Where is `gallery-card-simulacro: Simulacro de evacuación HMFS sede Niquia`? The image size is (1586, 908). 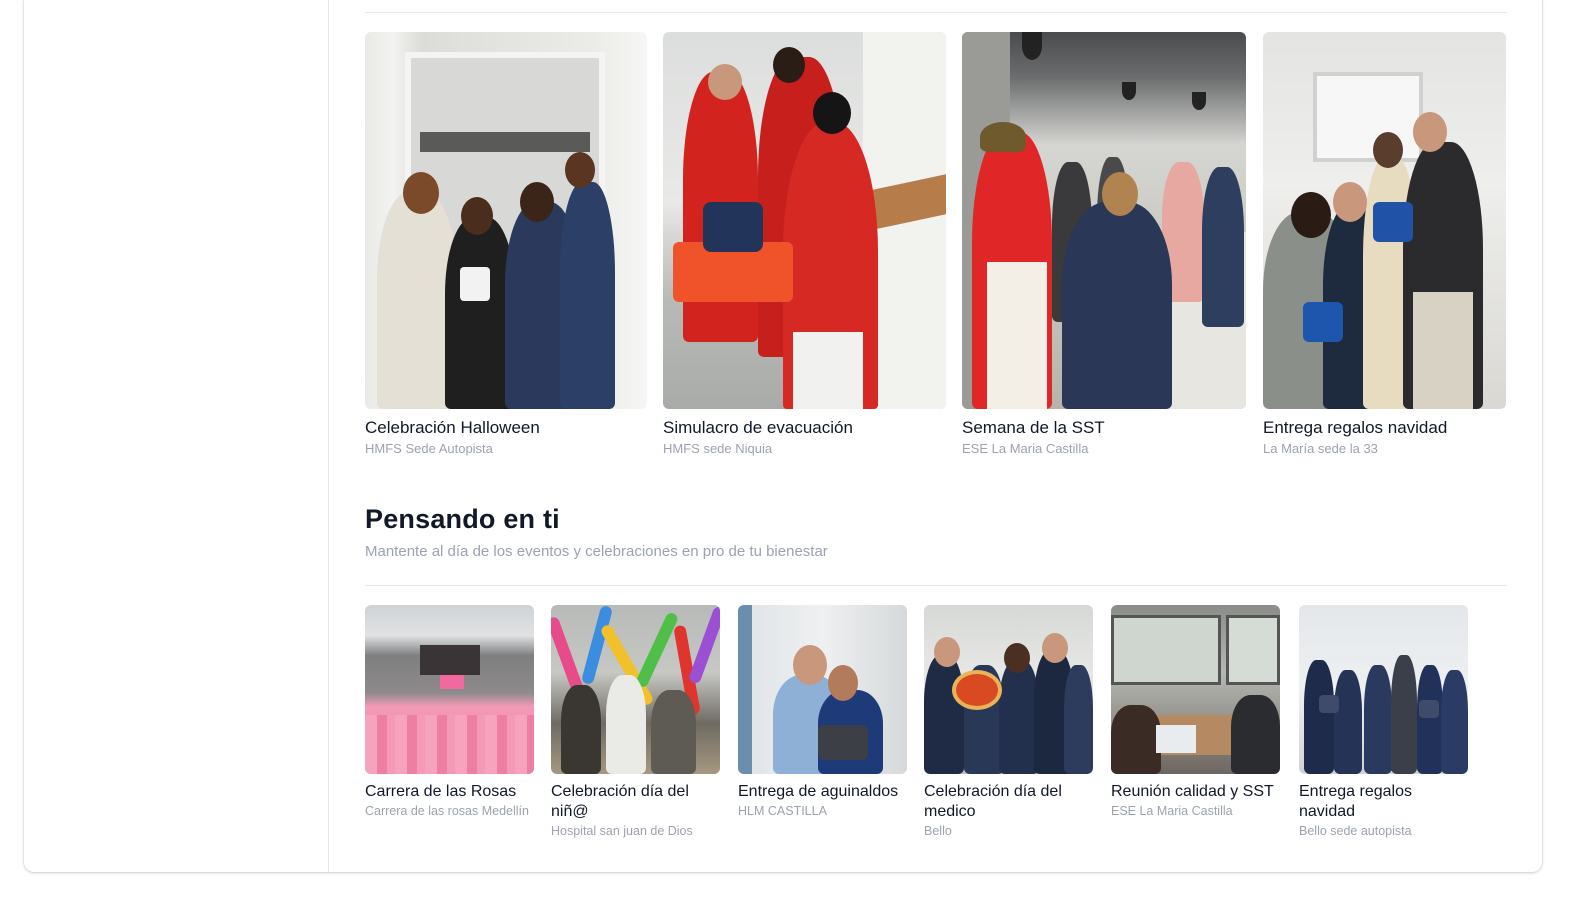 gallery-card-simulacro: Simulacro de evacuación HMFS sede Niquia is located at coordinates (804, 245).